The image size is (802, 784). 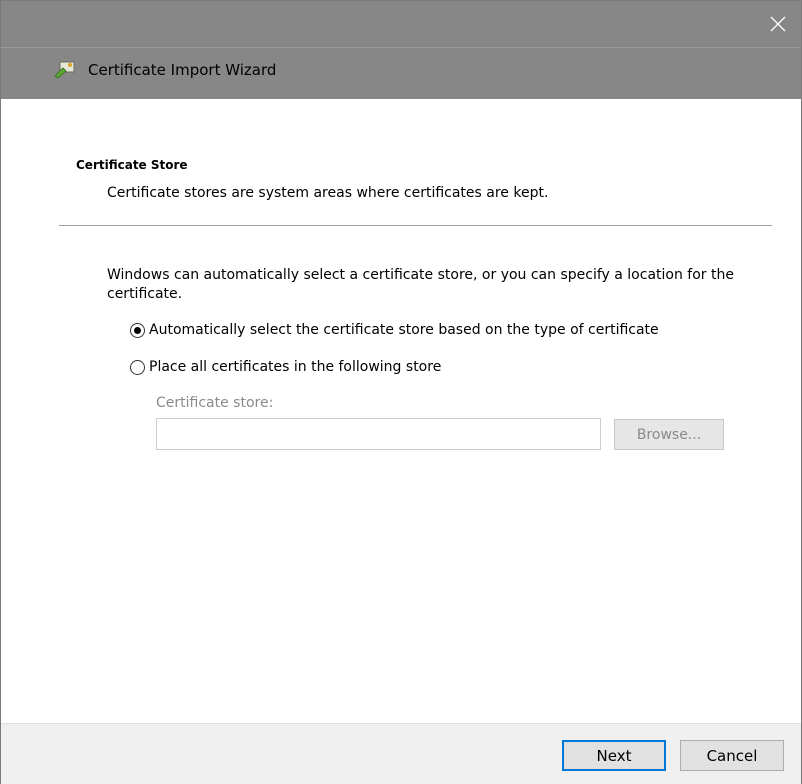 What do you see at coordinates (137, 367) in the screenshot?
I see `radio-button` at bounding box center [137, 367].